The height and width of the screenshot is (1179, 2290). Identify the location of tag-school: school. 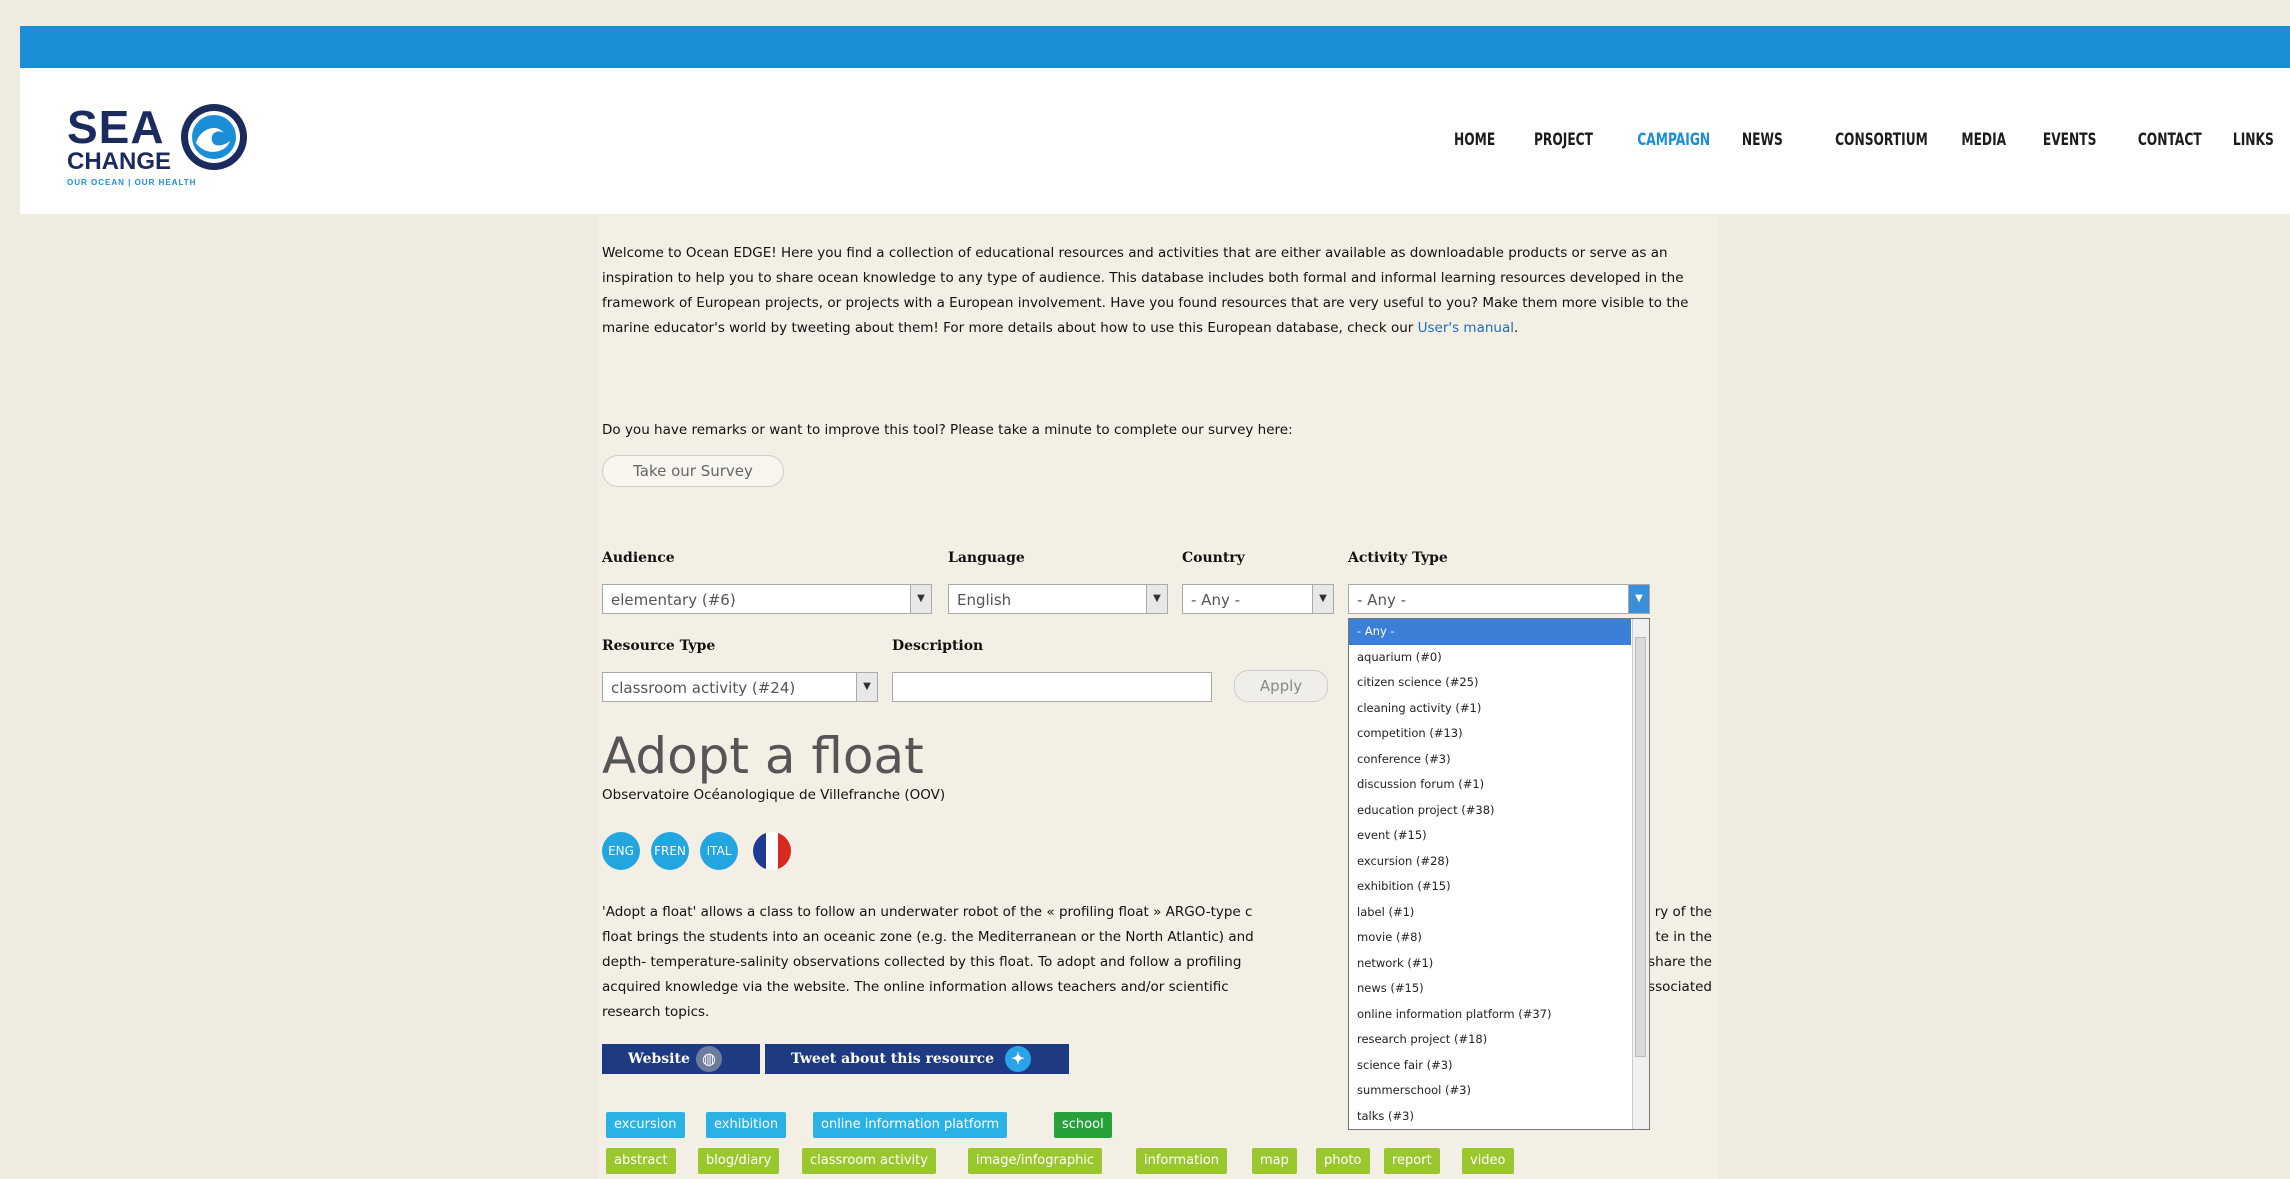
(1083, 1125).